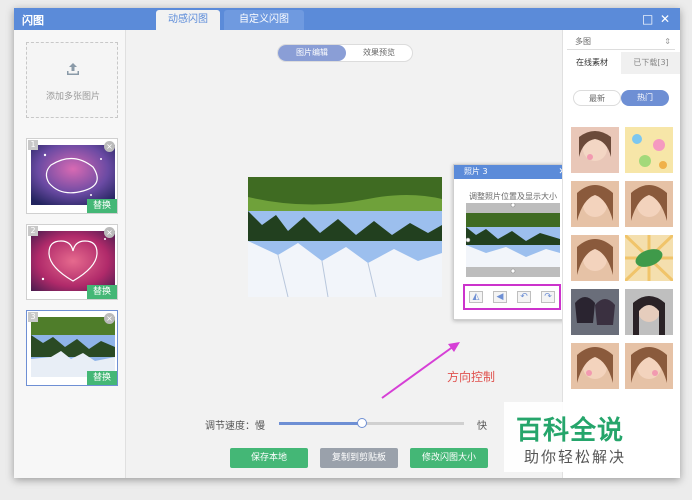 The height and width of the screenshot is (500, 692). I want to click on material-tabs: 在线素材 已下载[3], so click(621, 63).